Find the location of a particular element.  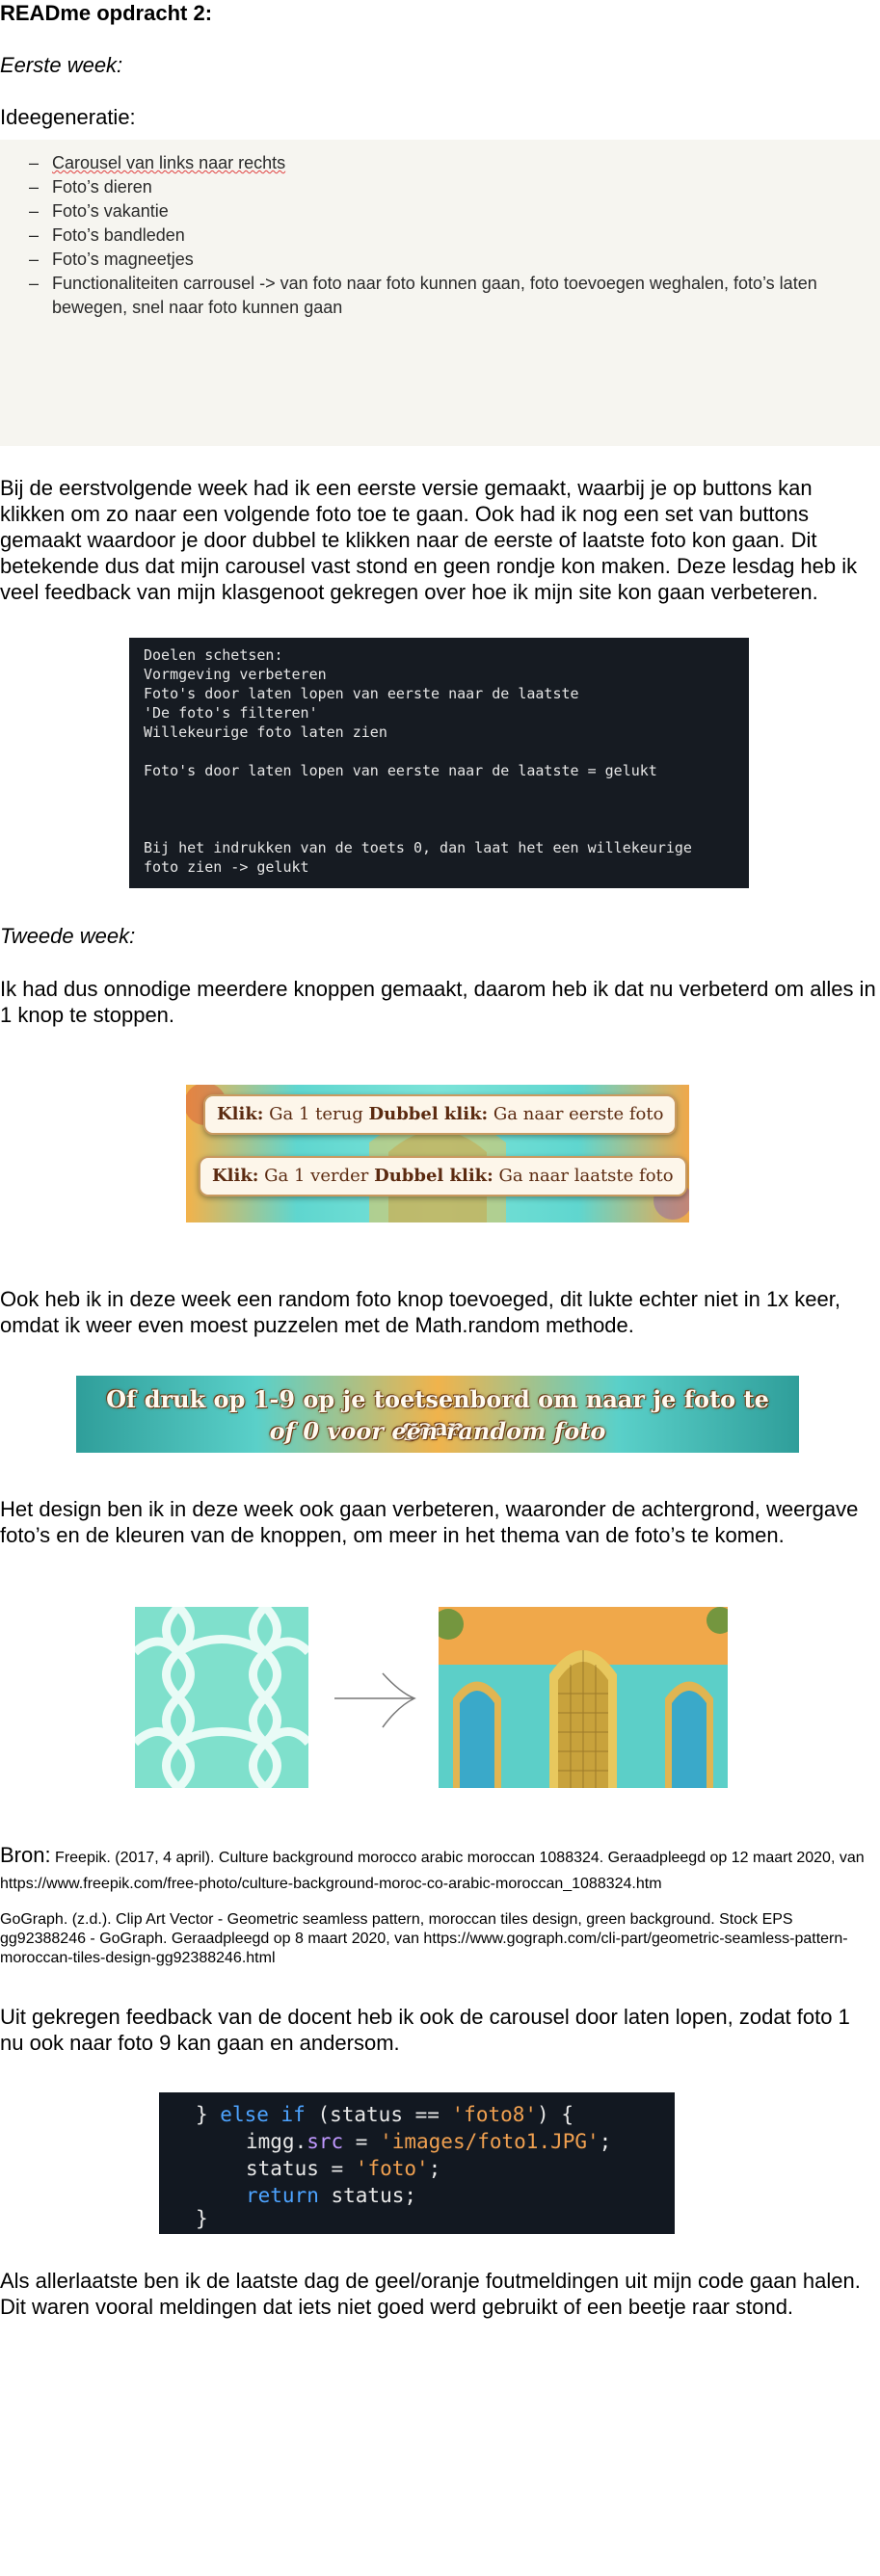

code-line: Vormgeving verbeteren is located at coordinates (235, 675).